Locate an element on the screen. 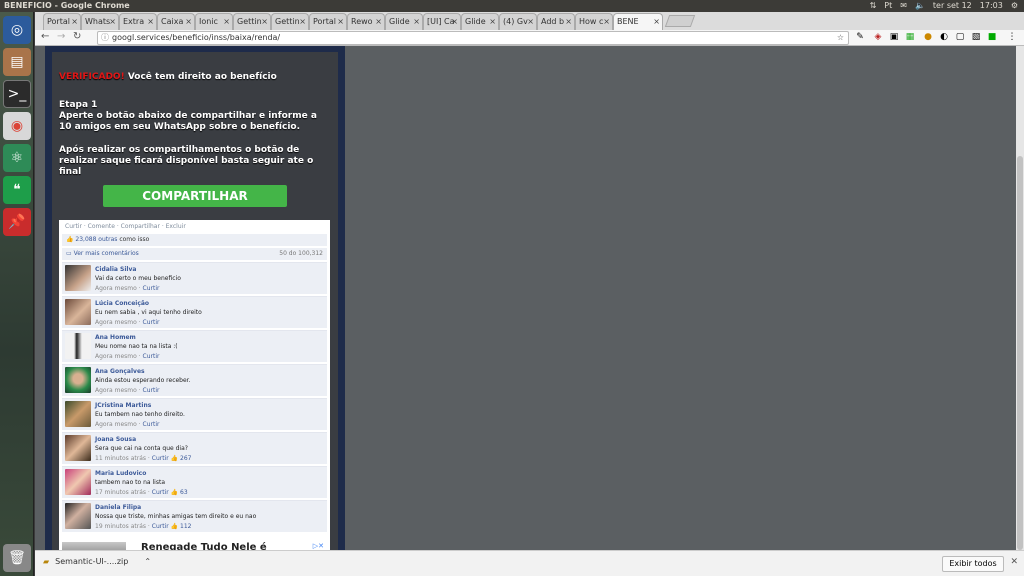  commenter-name: Daniela Filipa is located at coordinates (118, 507).